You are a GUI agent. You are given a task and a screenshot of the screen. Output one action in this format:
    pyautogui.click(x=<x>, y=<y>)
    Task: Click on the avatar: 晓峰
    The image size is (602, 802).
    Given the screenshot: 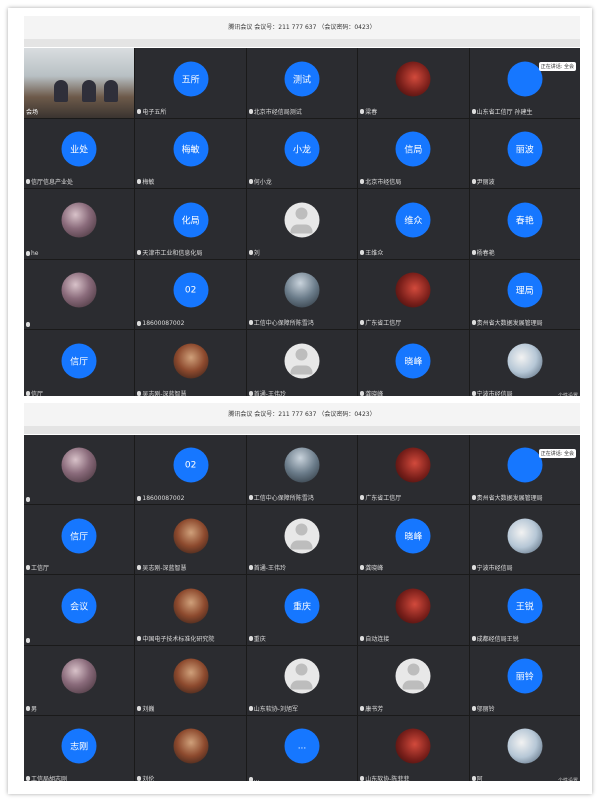 What is the action you would take?
    pyautogui.click(x=413, y=536)
    